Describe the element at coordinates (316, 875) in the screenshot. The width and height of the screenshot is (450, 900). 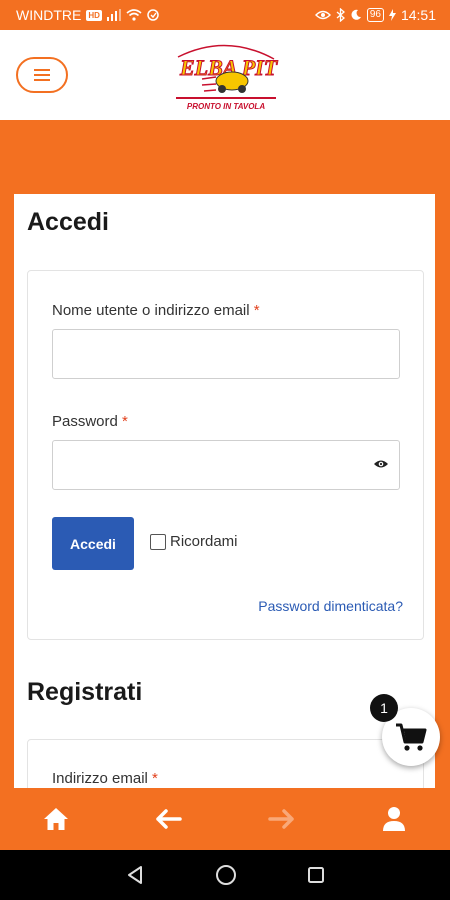
I see `recents-square-icon` at that location.